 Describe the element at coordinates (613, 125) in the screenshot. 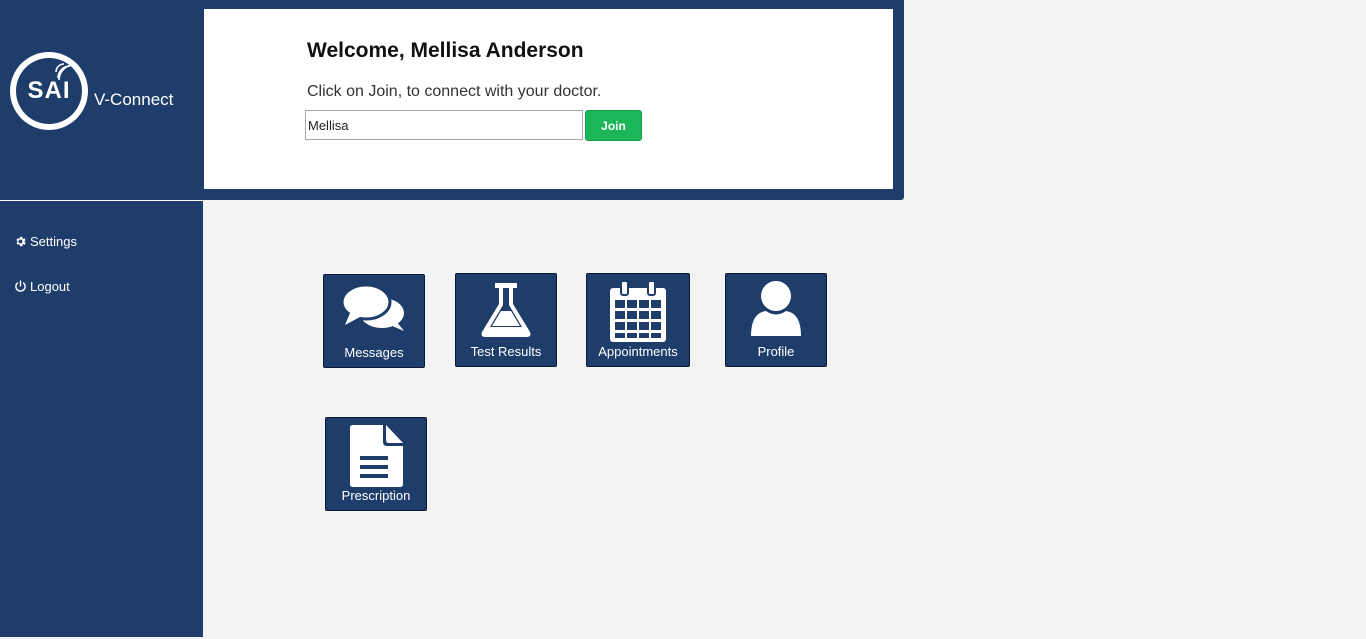

I see `join-button: Join` at that location.